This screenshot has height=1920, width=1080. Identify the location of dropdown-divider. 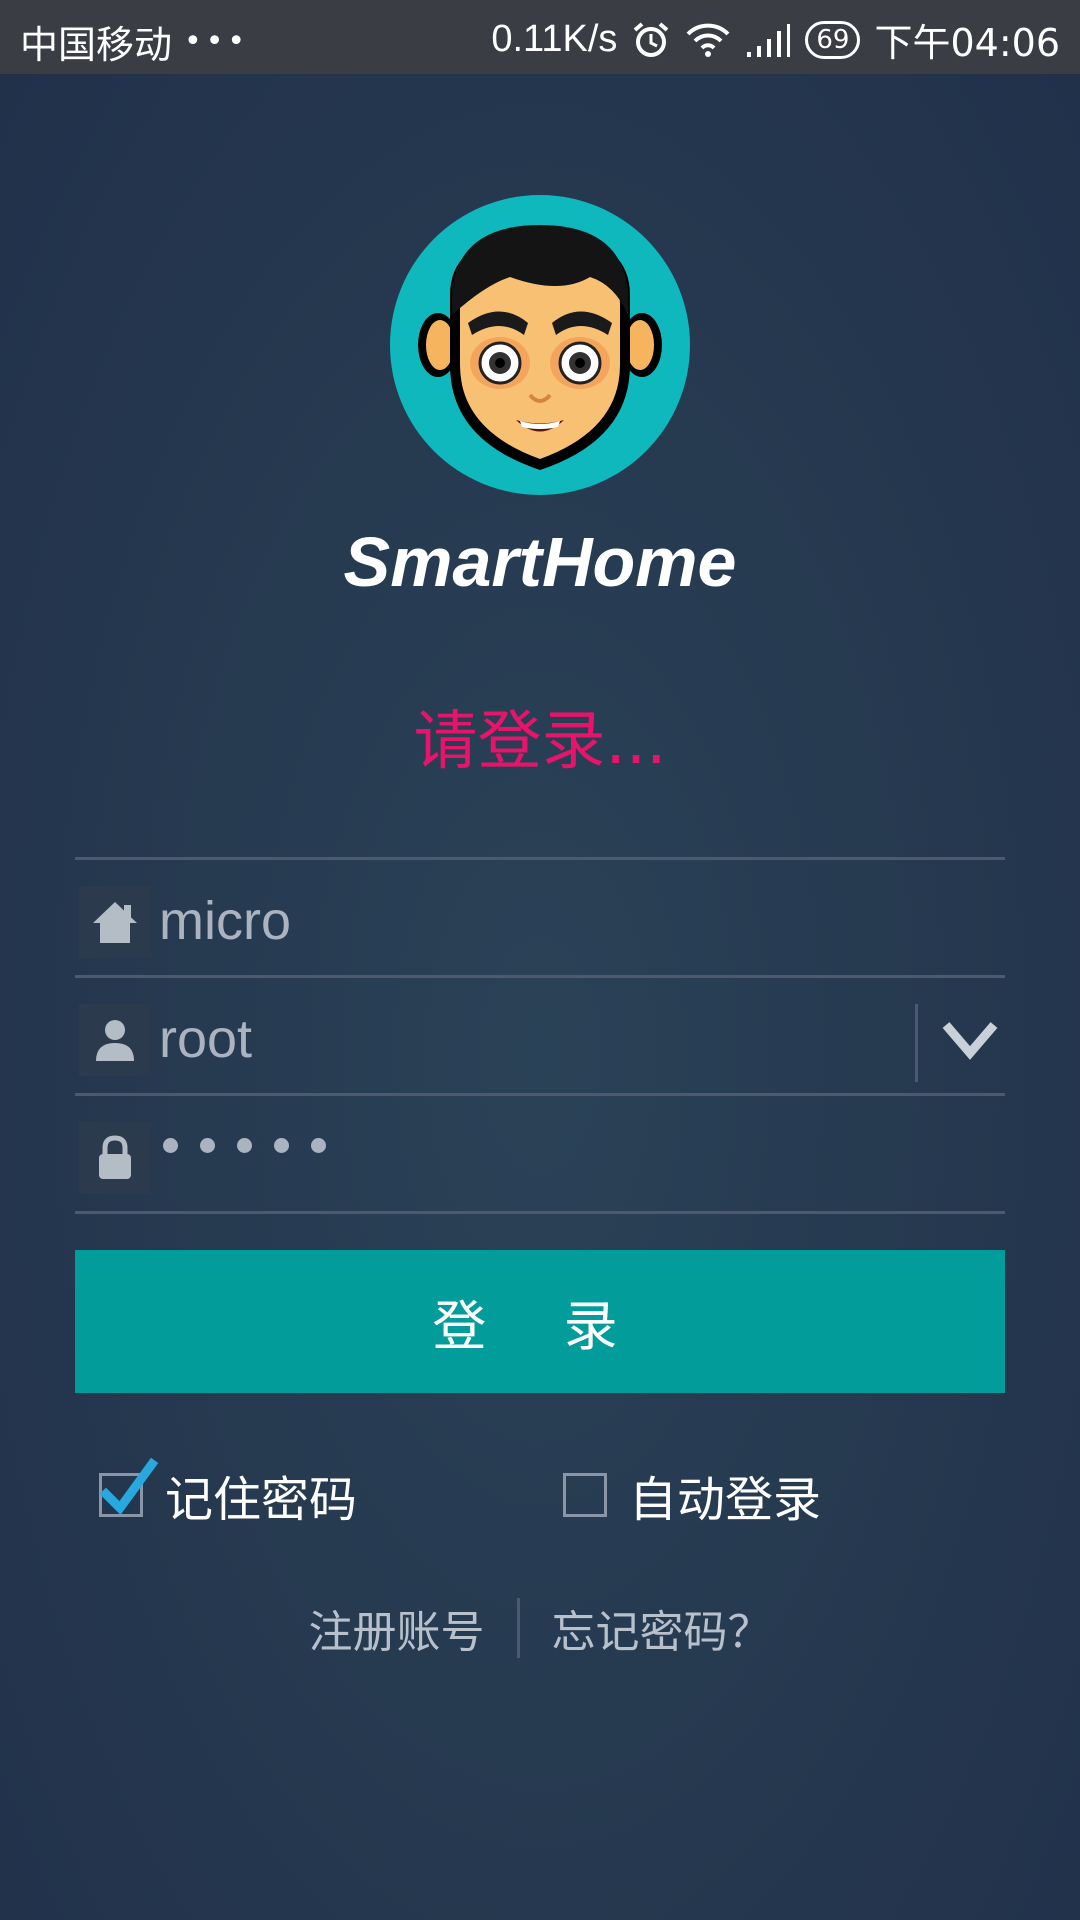
(916, 1043).